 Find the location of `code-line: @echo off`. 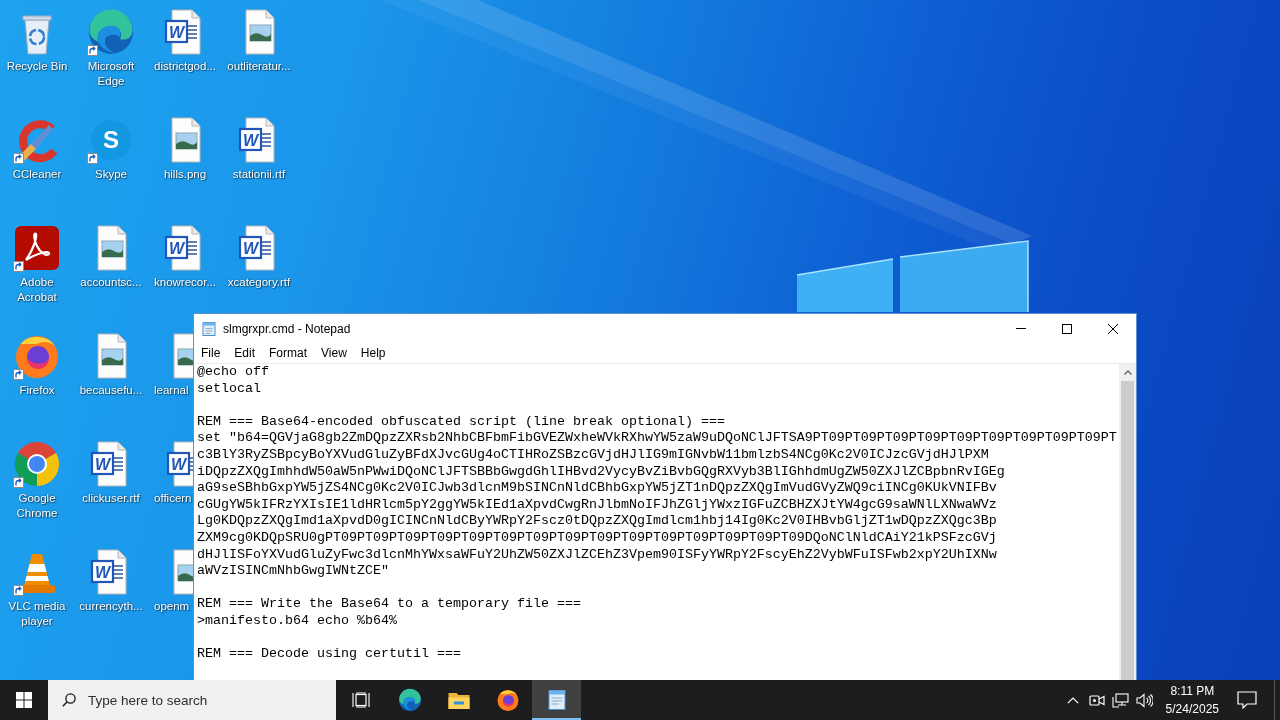

code-line: @echo off is located at coordinates (233, 372).